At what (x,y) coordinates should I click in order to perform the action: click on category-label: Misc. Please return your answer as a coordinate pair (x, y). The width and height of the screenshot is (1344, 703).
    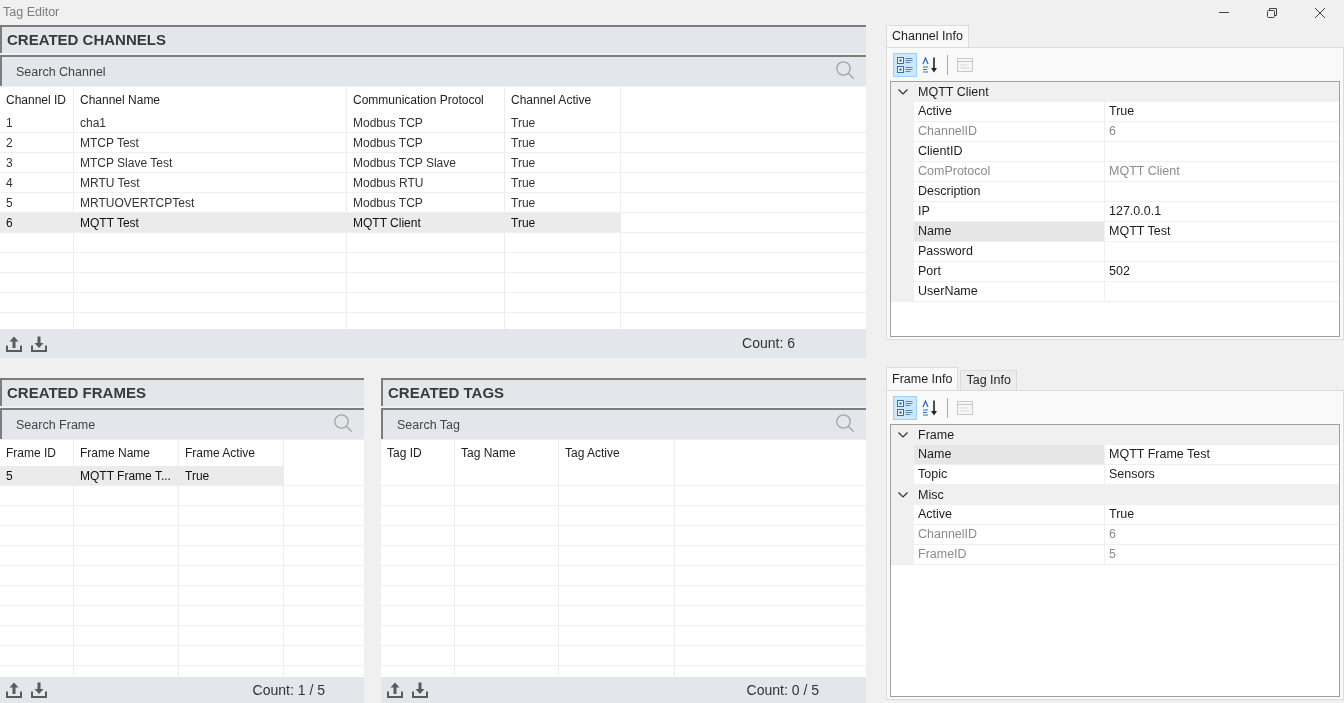
    Looking at the image, I should click on (930, 495).